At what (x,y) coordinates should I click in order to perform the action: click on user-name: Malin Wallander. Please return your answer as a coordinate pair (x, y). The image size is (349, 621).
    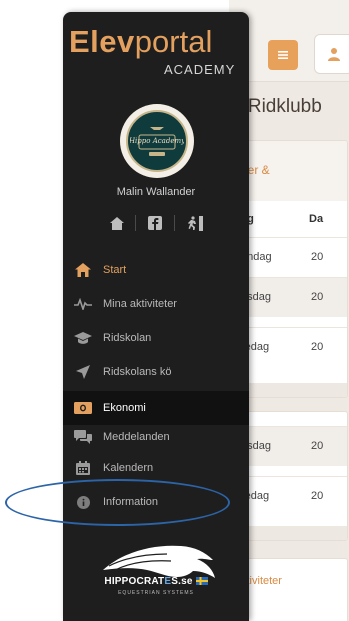
    Looking at the image, I should click on (156, 192).